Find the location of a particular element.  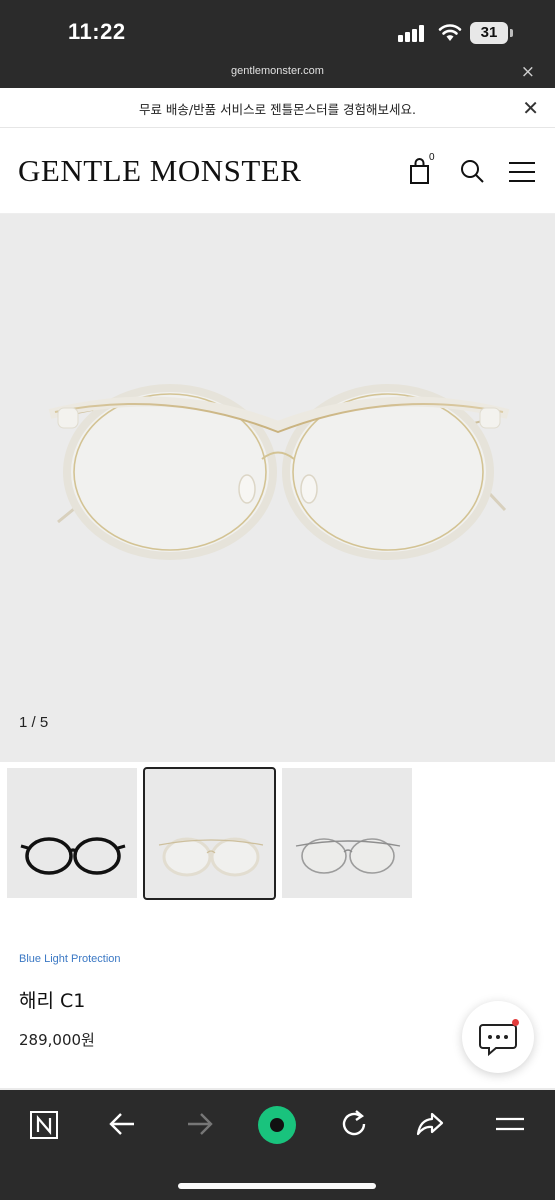

refresh-icon is located at coordinates (354, 1124).